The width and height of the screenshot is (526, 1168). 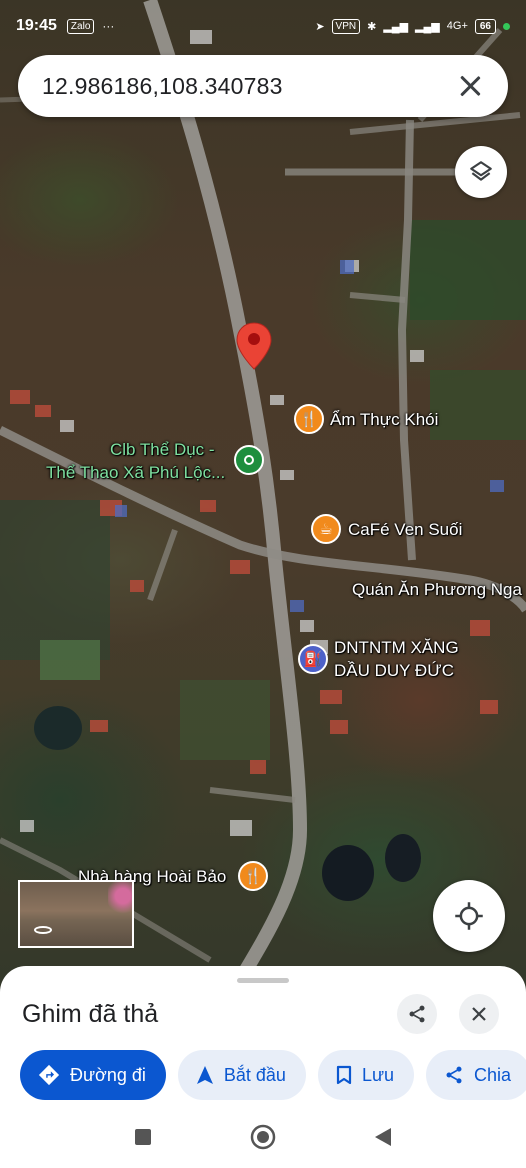 What do you see at coordinates (162, 86) in the screenshot?
I see `search-query: 12.986186,108.340783` at bounding box center [162, 86].